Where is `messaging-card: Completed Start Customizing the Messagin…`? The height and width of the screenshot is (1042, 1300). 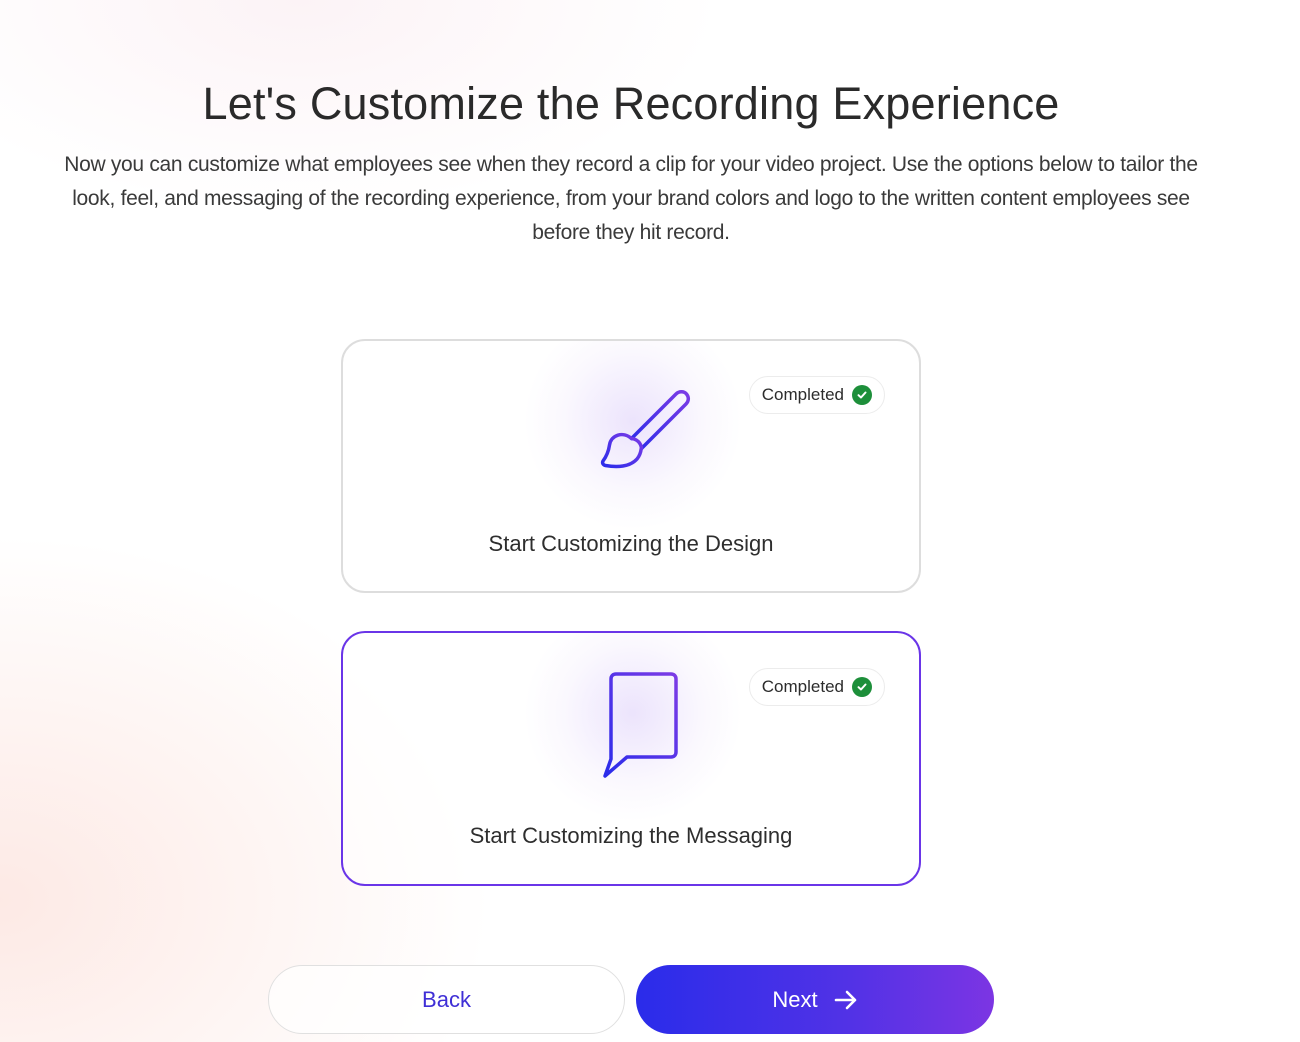
messaging-card: Completed Start Customizing the Messagin… is located at coordinates (631, 758).